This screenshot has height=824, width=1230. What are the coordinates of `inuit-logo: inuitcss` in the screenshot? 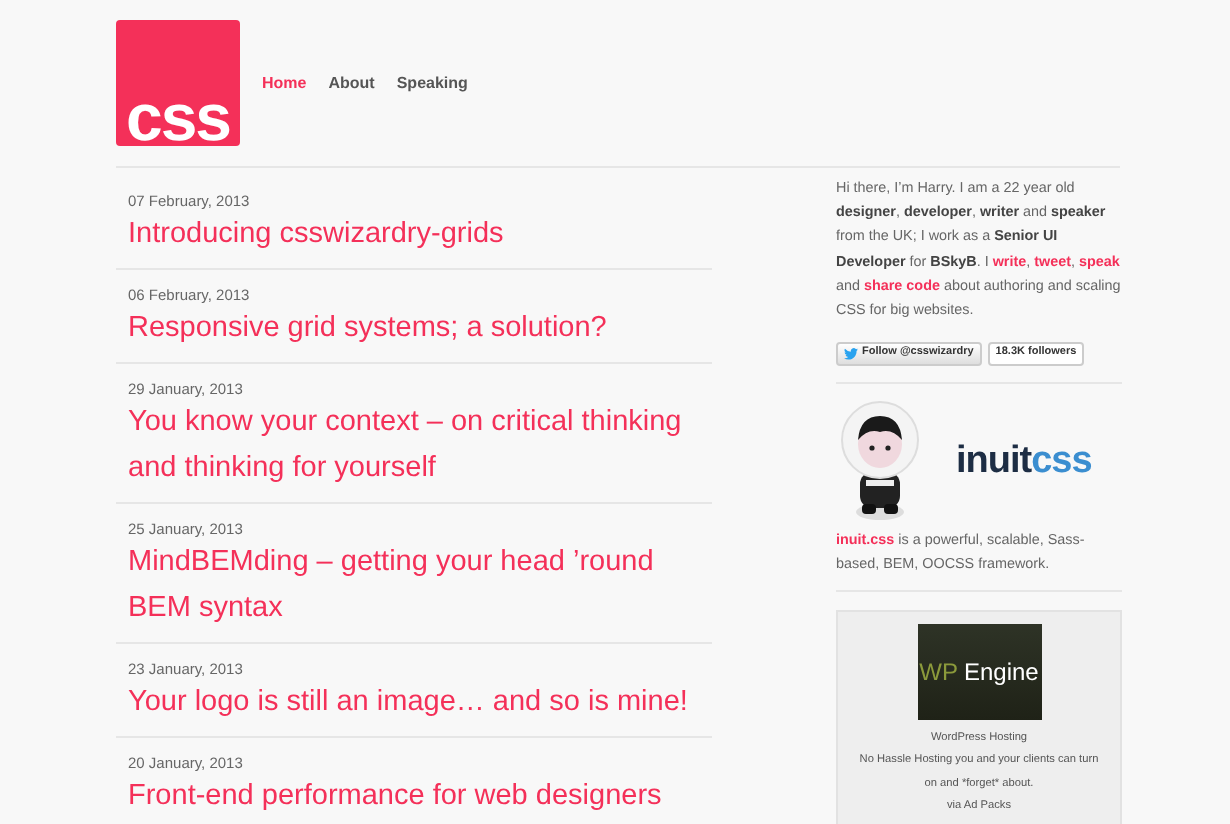 It's located at (1024, 460).